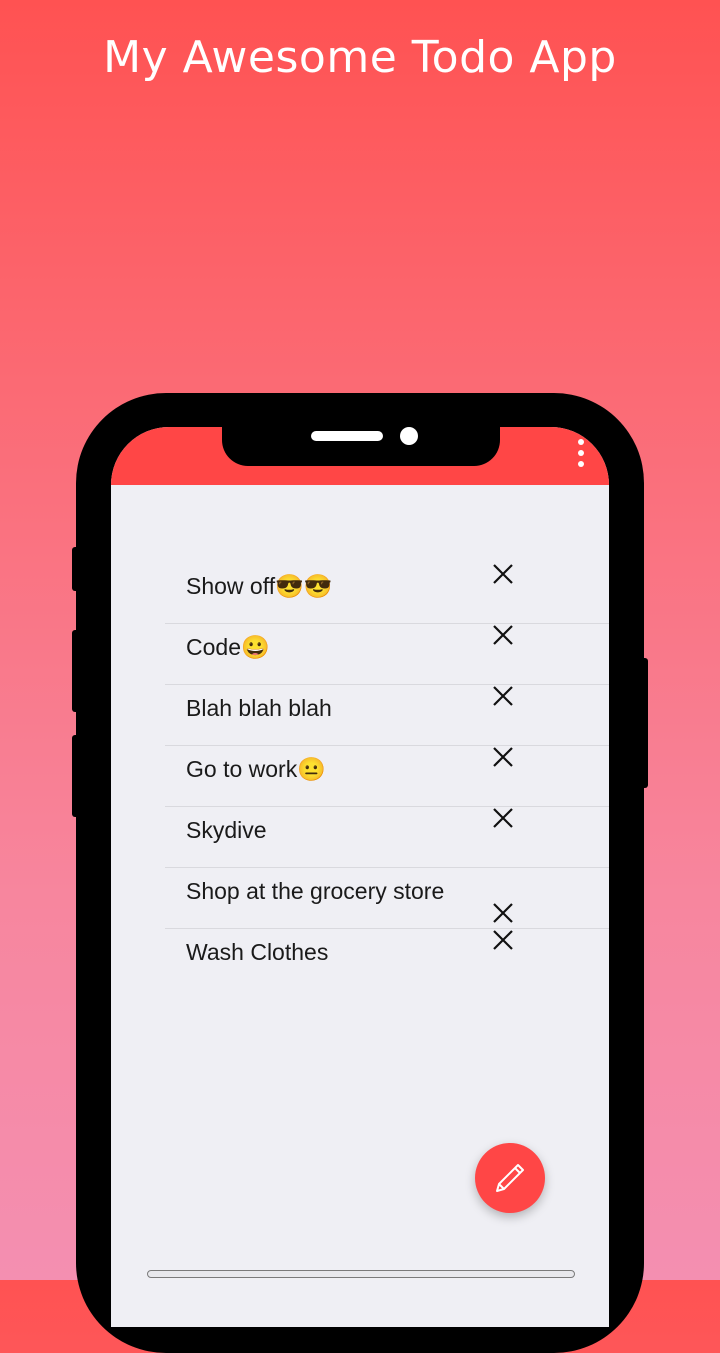 The height and width of the screenshot is (1353, 720). I want to click on pencil-icon, so click(510, 1178).